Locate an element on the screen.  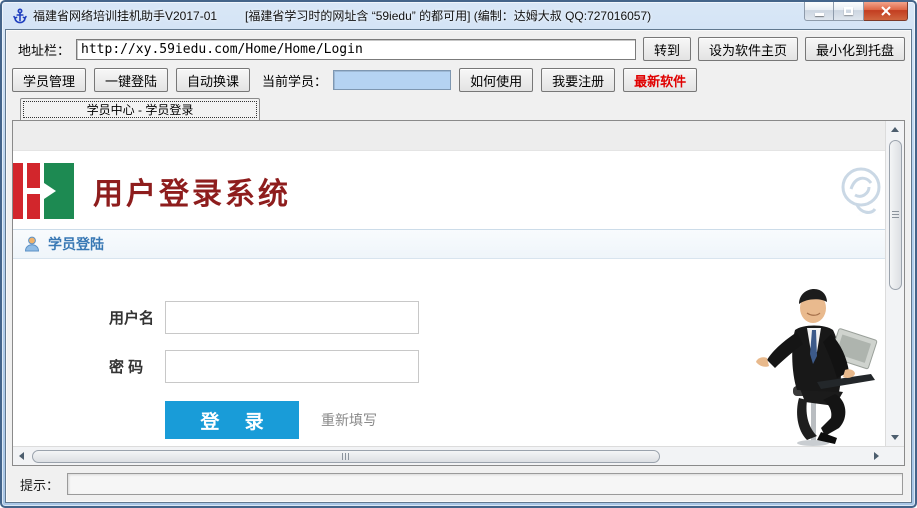
window-title: 福建省网络培训挂机助手V2017-01 is located at coordinates (125, 16).